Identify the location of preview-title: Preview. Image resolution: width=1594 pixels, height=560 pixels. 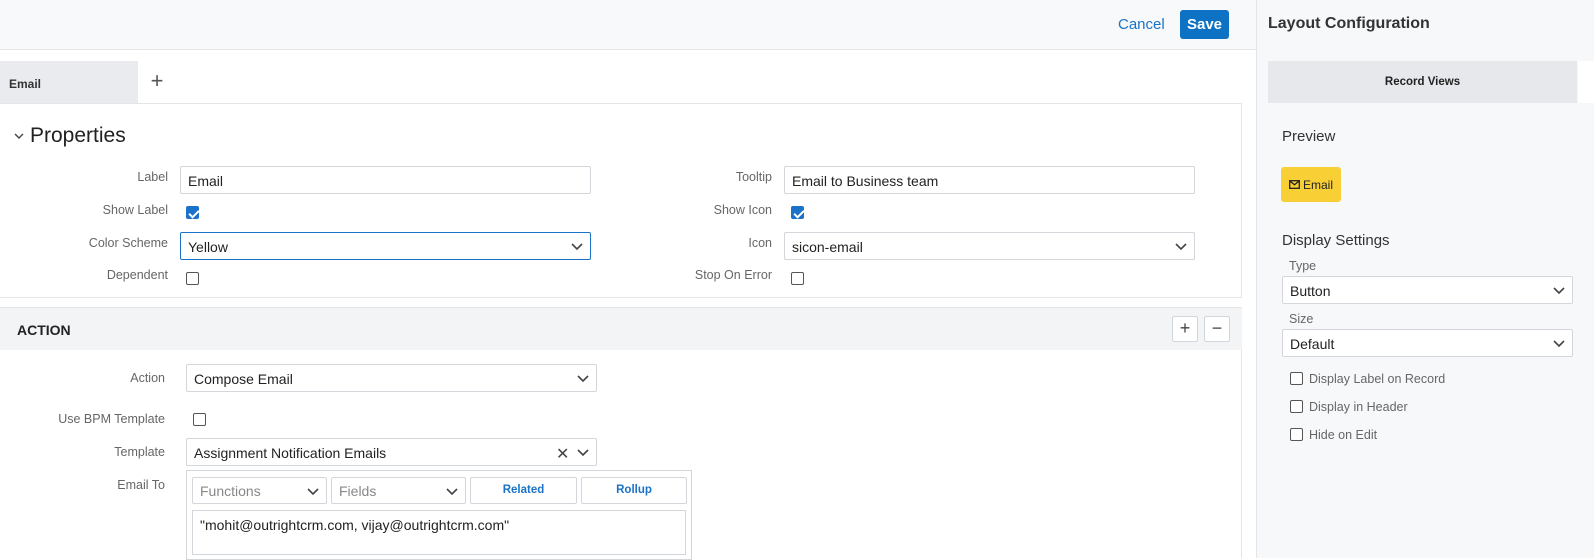
(1309, 136).